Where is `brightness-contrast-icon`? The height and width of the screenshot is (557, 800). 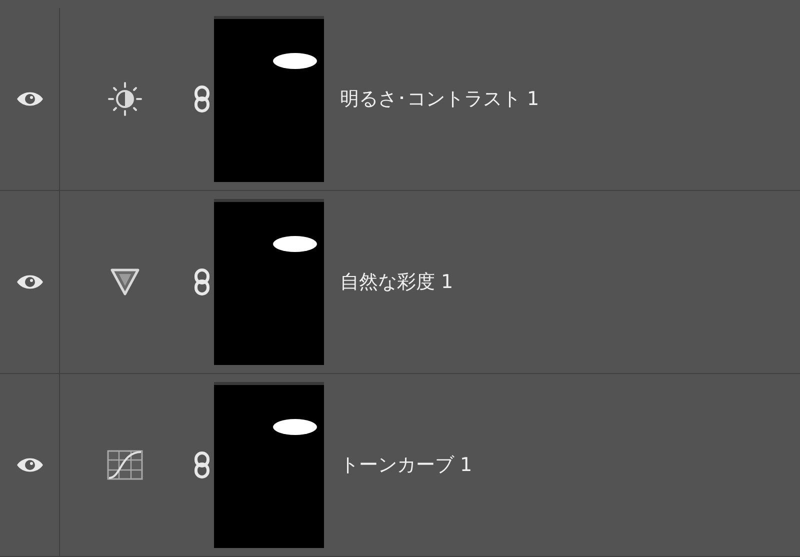 brightness-contrast-icon is located at coordinates (125, 99).